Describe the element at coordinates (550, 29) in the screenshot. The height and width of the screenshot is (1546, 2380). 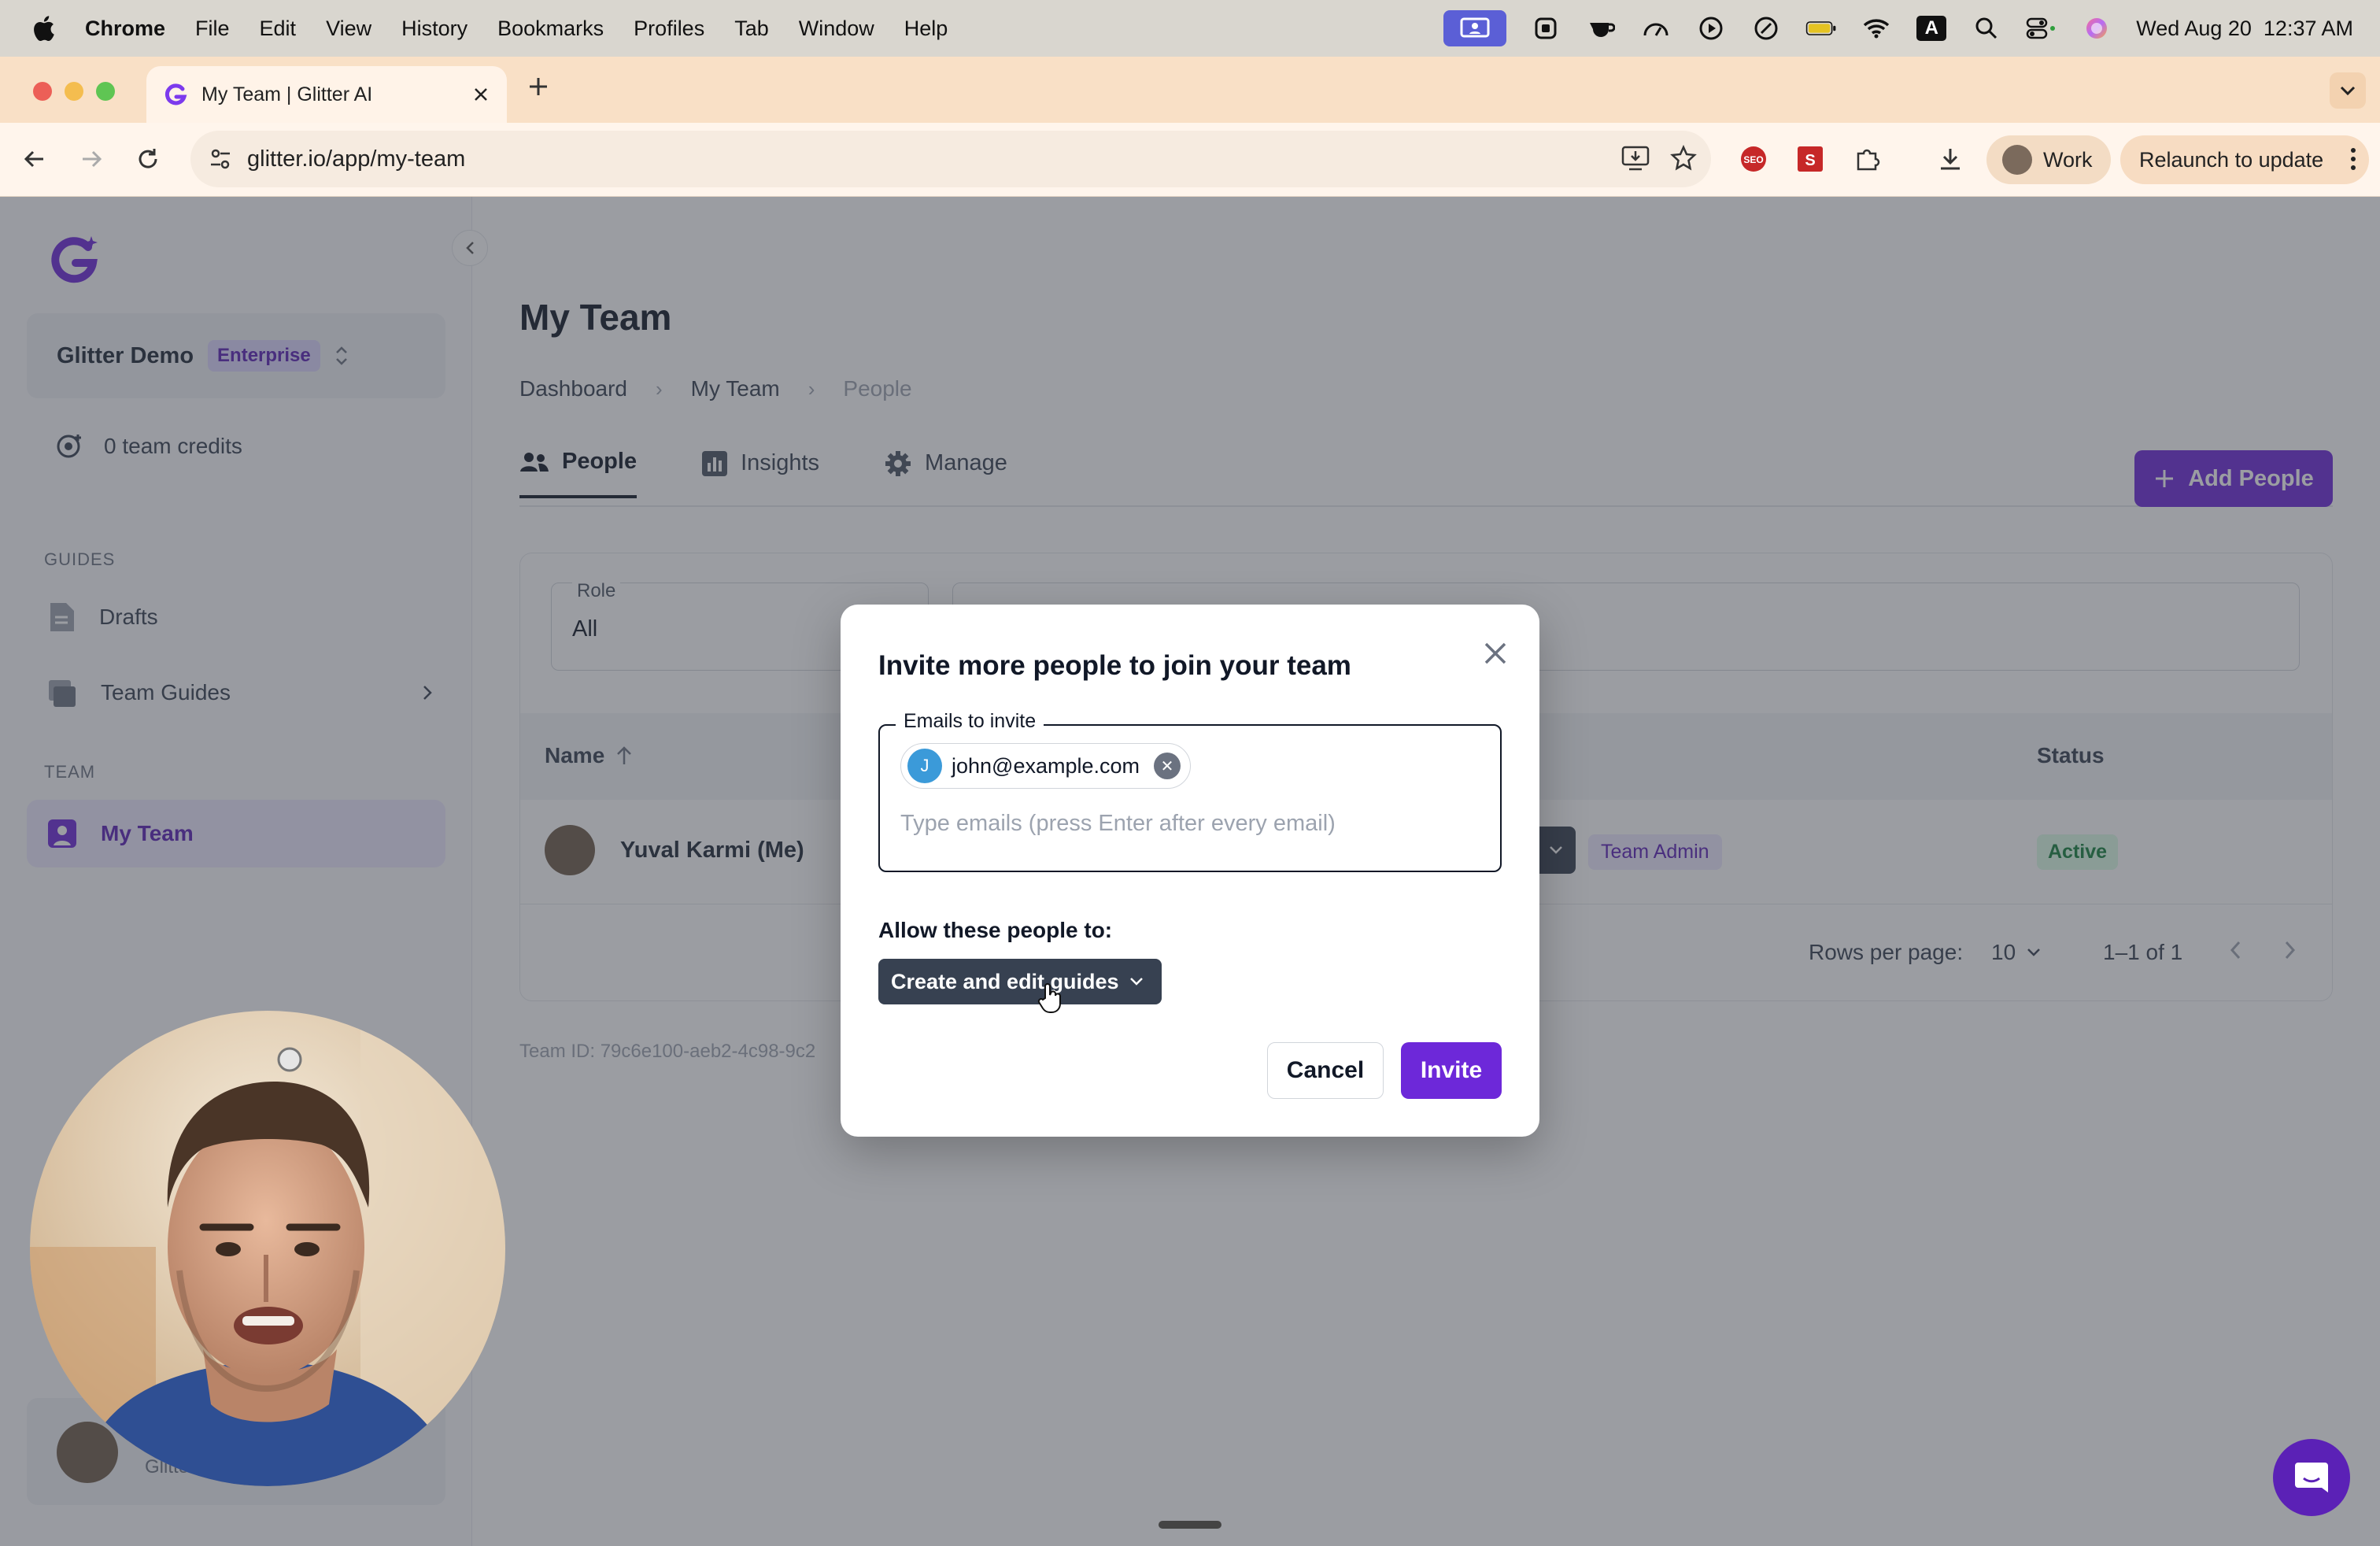
I see `menu-bookmarks: Bookmarks` at that location.